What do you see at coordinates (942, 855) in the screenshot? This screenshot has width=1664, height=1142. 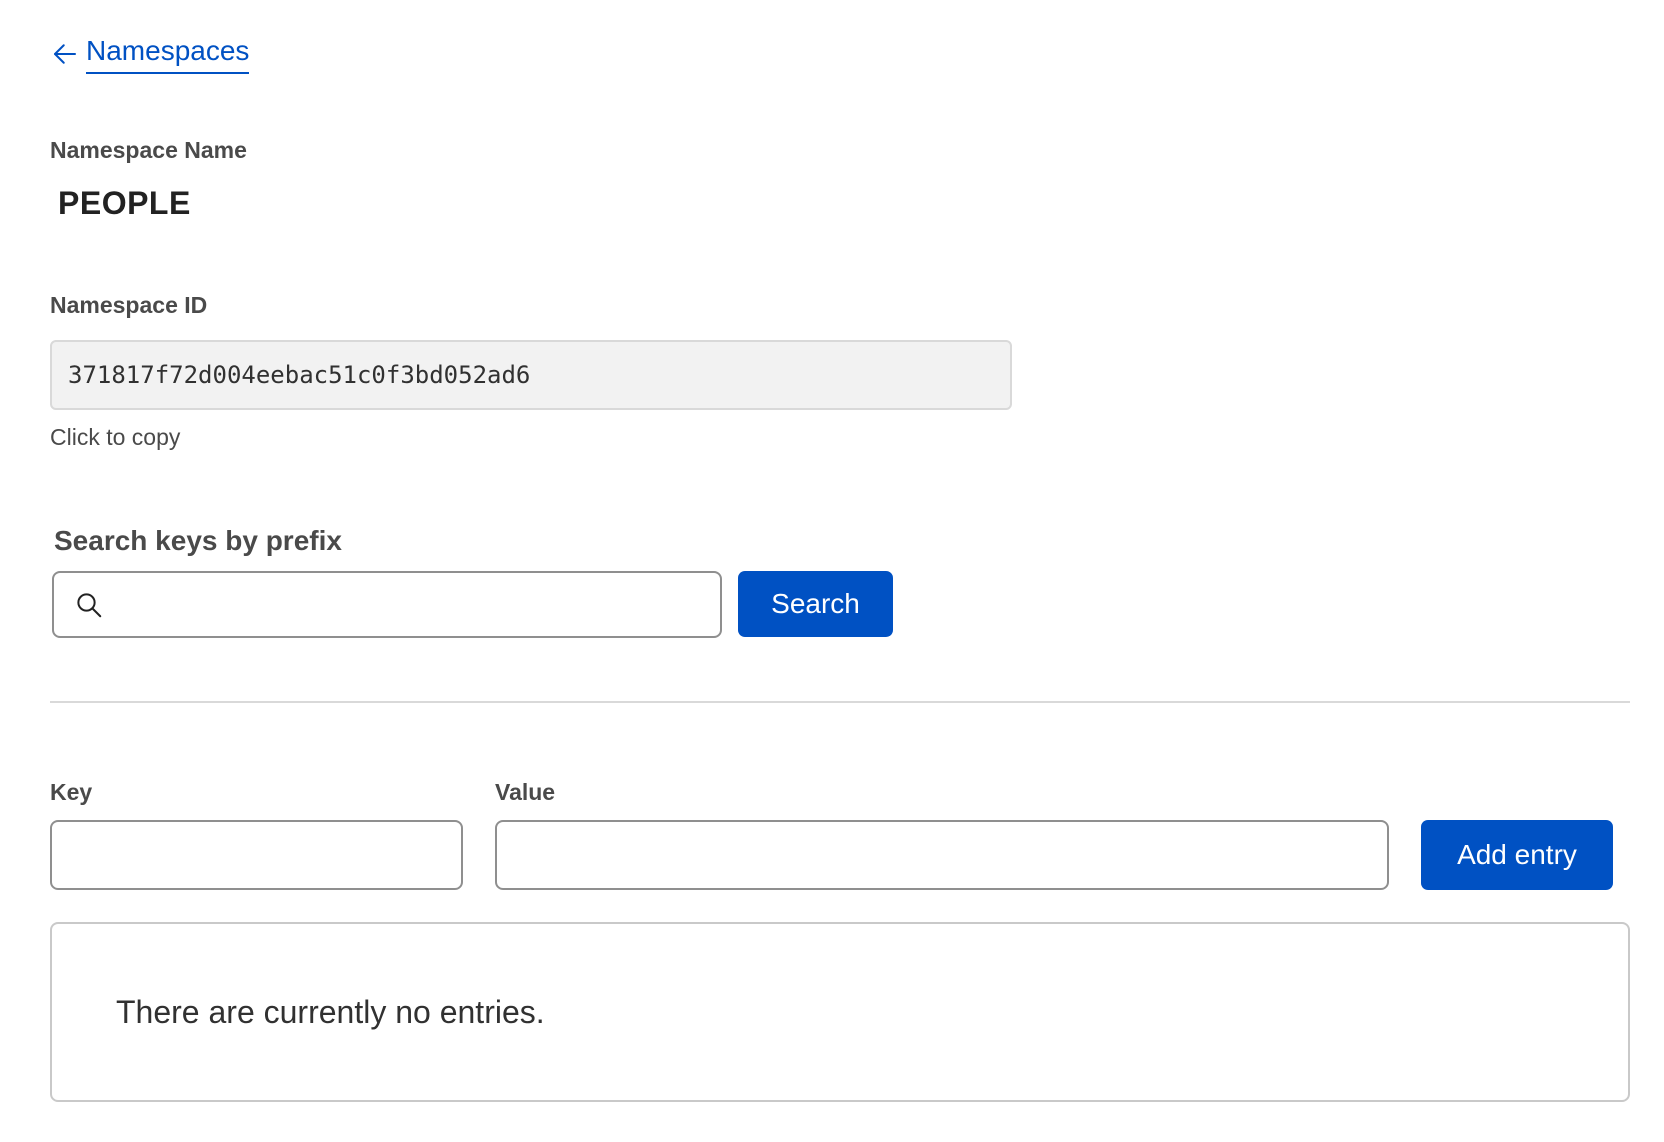 I see `value-input` at bounding box center [942, 855].